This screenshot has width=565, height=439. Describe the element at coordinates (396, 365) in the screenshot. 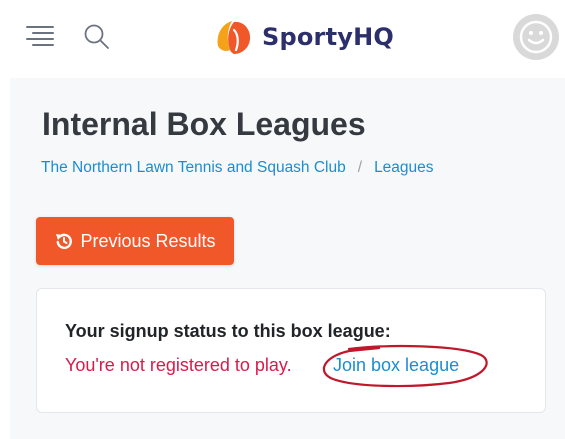

I see `join-box-league-link: Join box league` at that location.